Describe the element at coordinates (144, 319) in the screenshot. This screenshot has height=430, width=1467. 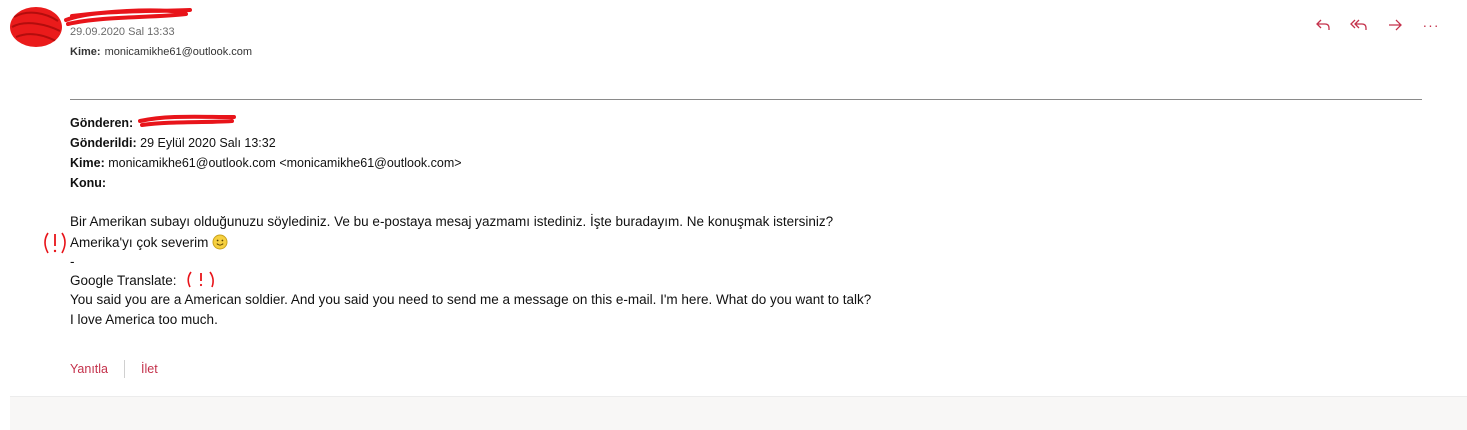
I see `body-line: I love America too much.` at that location.